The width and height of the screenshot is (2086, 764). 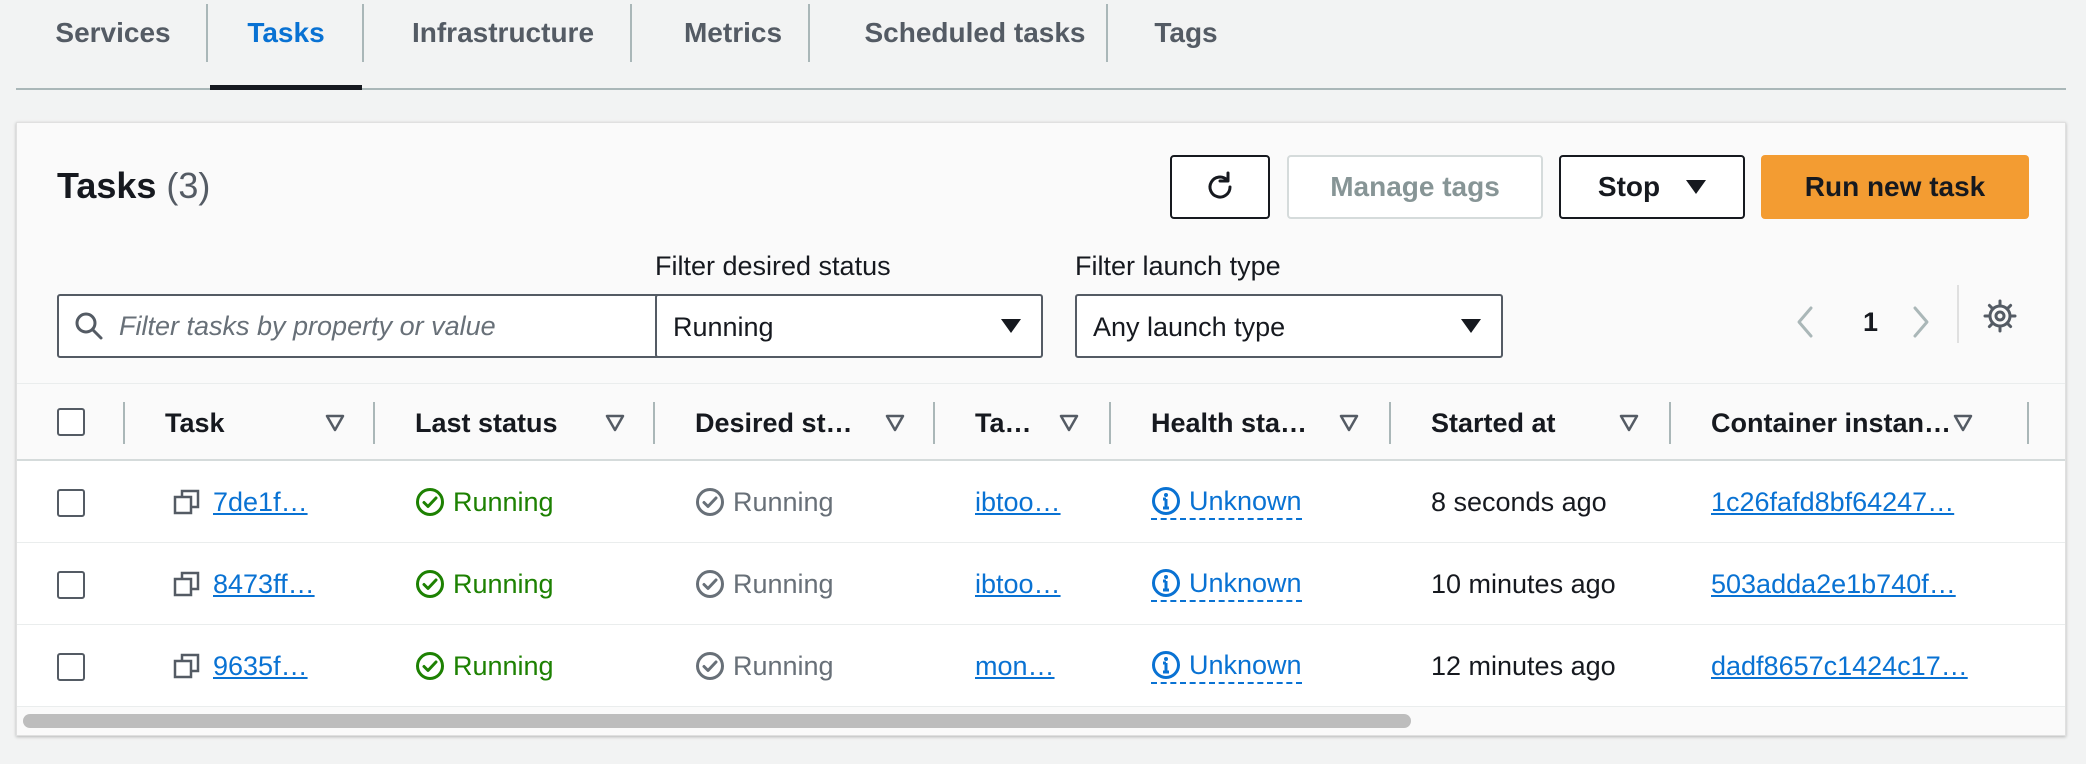 What do you see at coordinates (975, 44) in the screenshot?
I see `tab-scheduled-tasks: Scheduled tasks` at bounding box center [975, 44].